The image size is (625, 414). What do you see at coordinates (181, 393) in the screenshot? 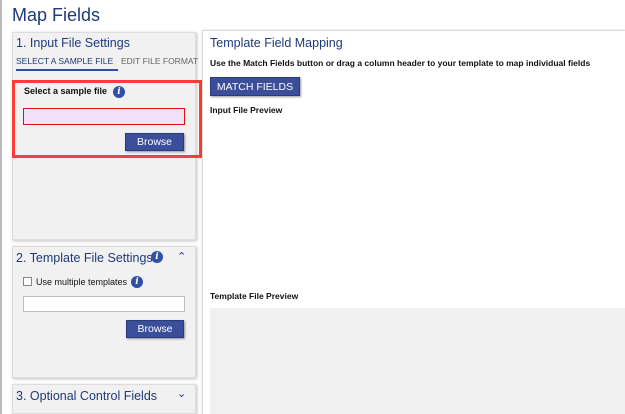
I see `chevron-down-icon: ⌄` at bounding box center [181, 393].